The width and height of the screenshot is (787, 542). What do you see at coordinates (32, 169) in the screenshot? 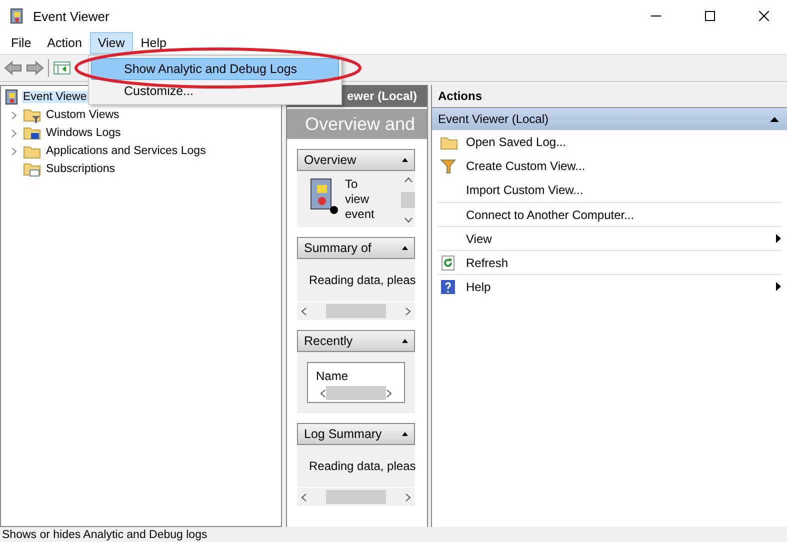
I see `folder-grid-icon` at bounding box center [32, 169].